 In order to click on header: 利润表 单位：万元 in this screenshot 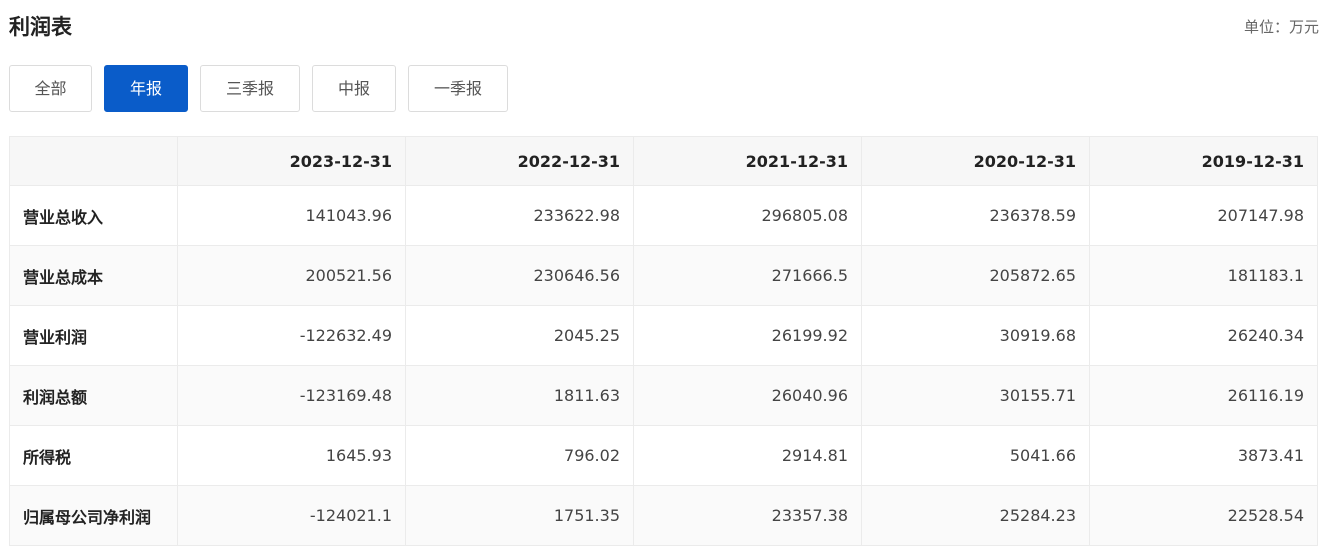, I will do `click(664, 28)`.